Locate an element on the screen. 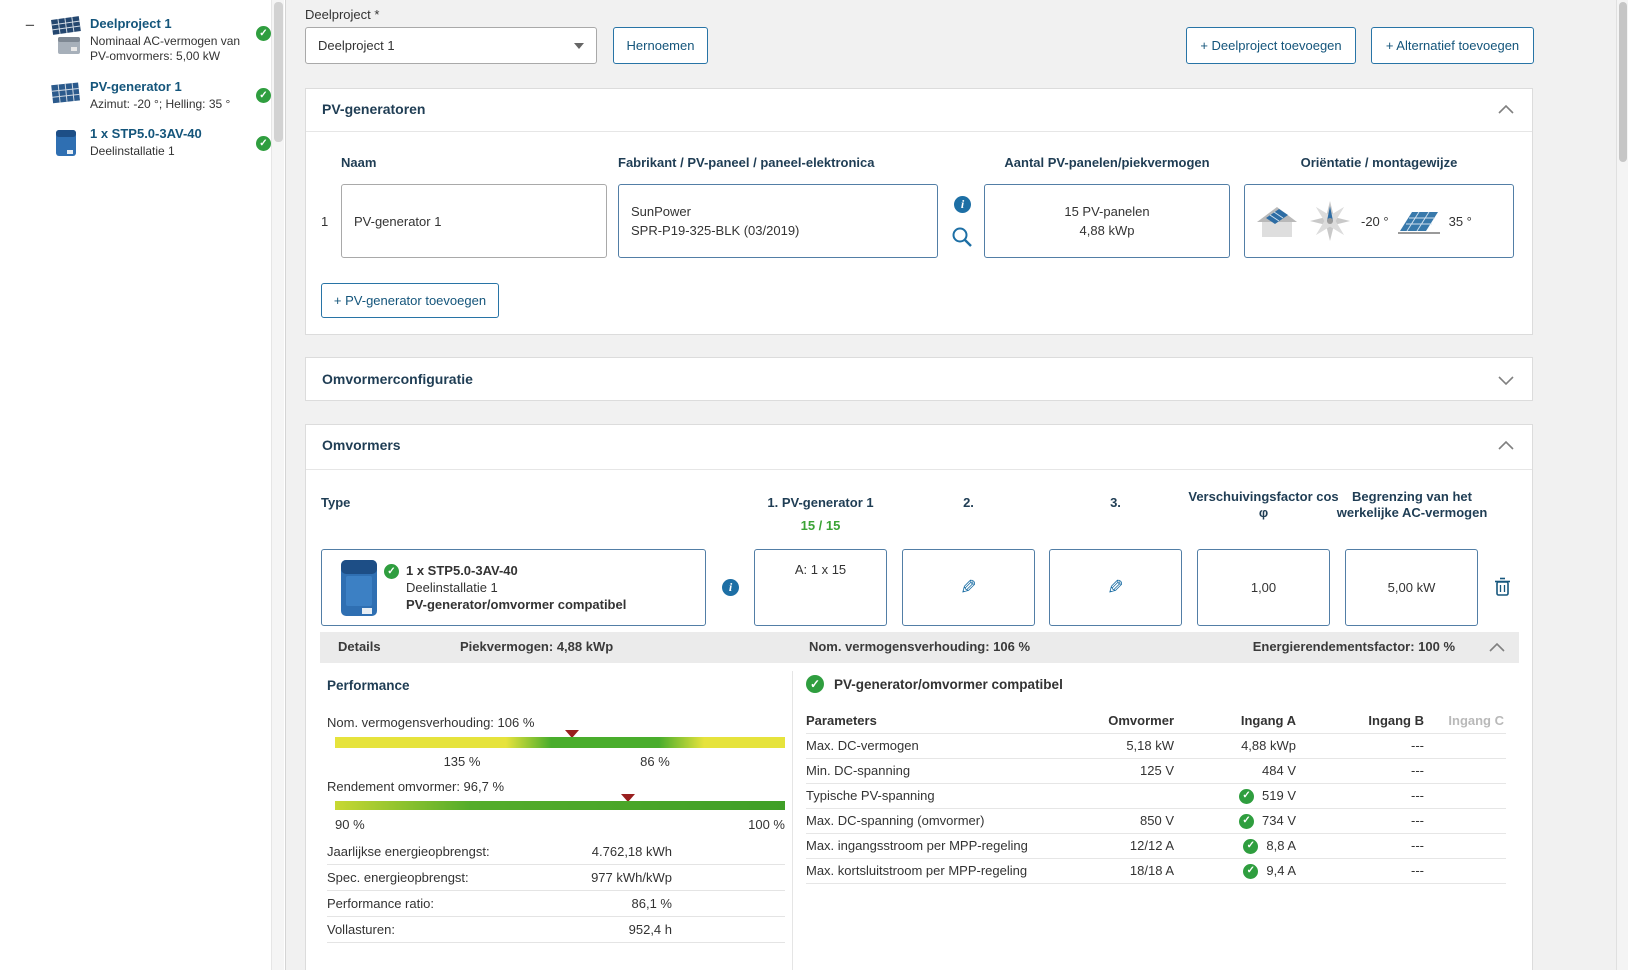 The width and height of the screenshot is (1628, 970). efficiency-bar is located at coordinates (560, 805).